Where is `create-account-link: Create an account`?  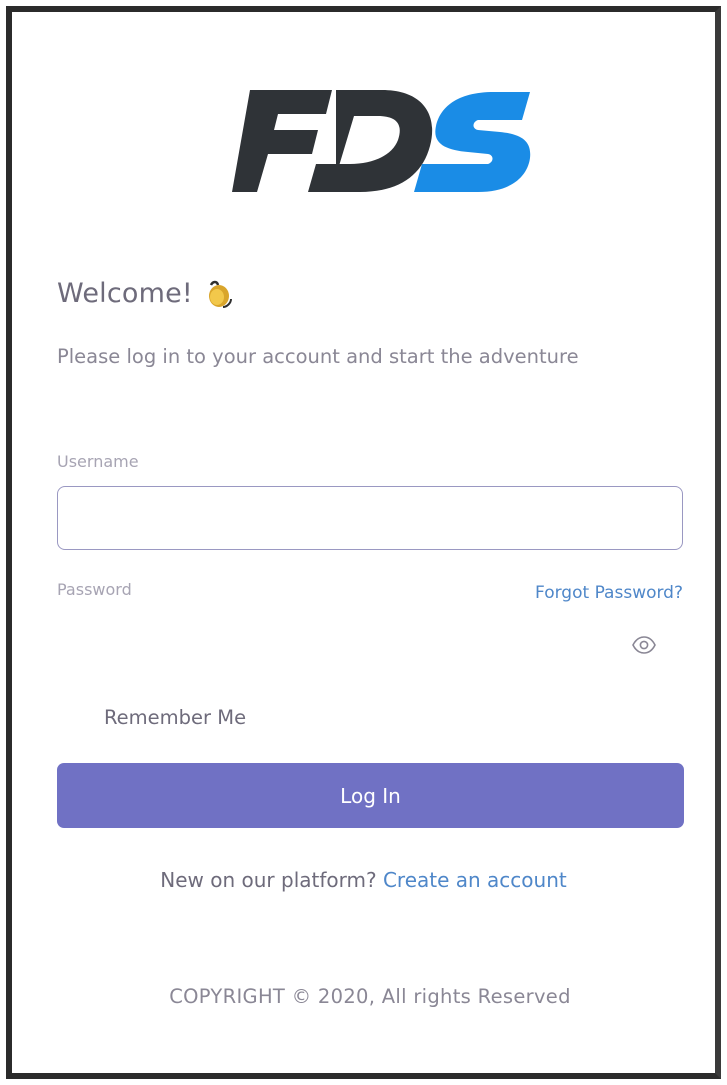 create-account-link: Create an account is located at coordinates (475, 880).